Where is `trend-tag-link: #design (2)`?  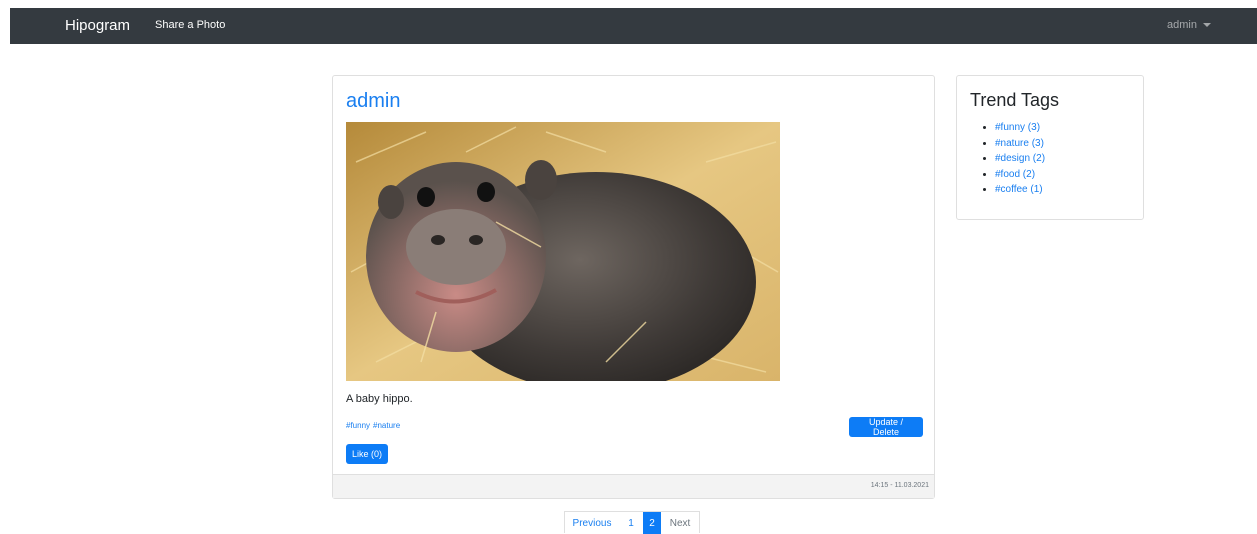
trend-tag-link: #design (2) is located at coordinates (1020, 158).